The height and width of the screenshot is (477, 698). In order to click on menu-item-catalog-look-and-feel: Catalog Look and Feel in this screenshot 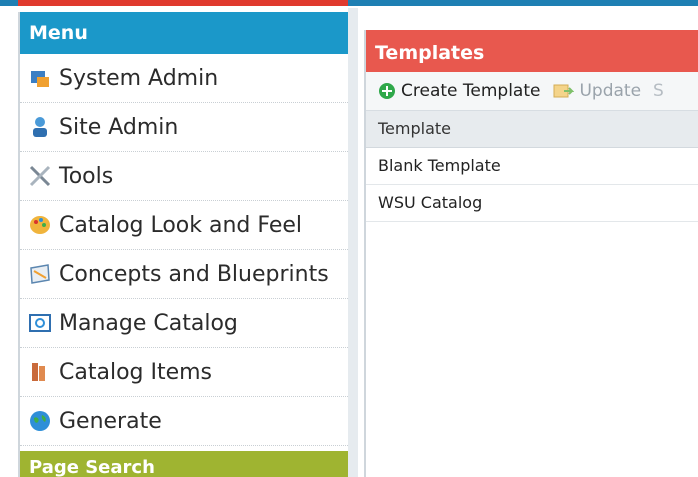, I will do `click(184, 225)`.